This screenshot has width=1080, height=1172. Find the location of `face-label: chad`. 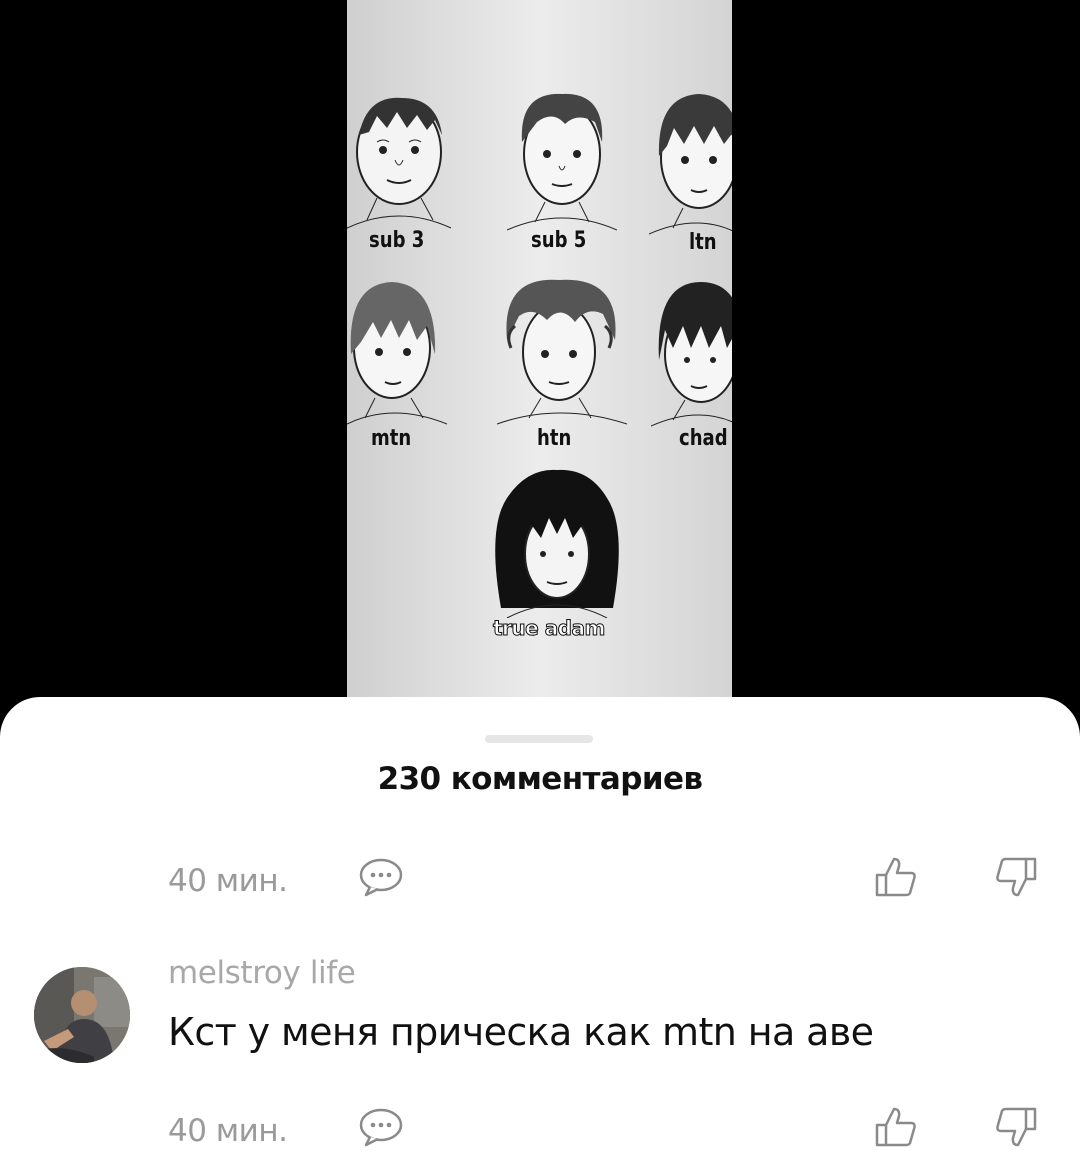

face-label: chad is located at coordinates (703, 438).